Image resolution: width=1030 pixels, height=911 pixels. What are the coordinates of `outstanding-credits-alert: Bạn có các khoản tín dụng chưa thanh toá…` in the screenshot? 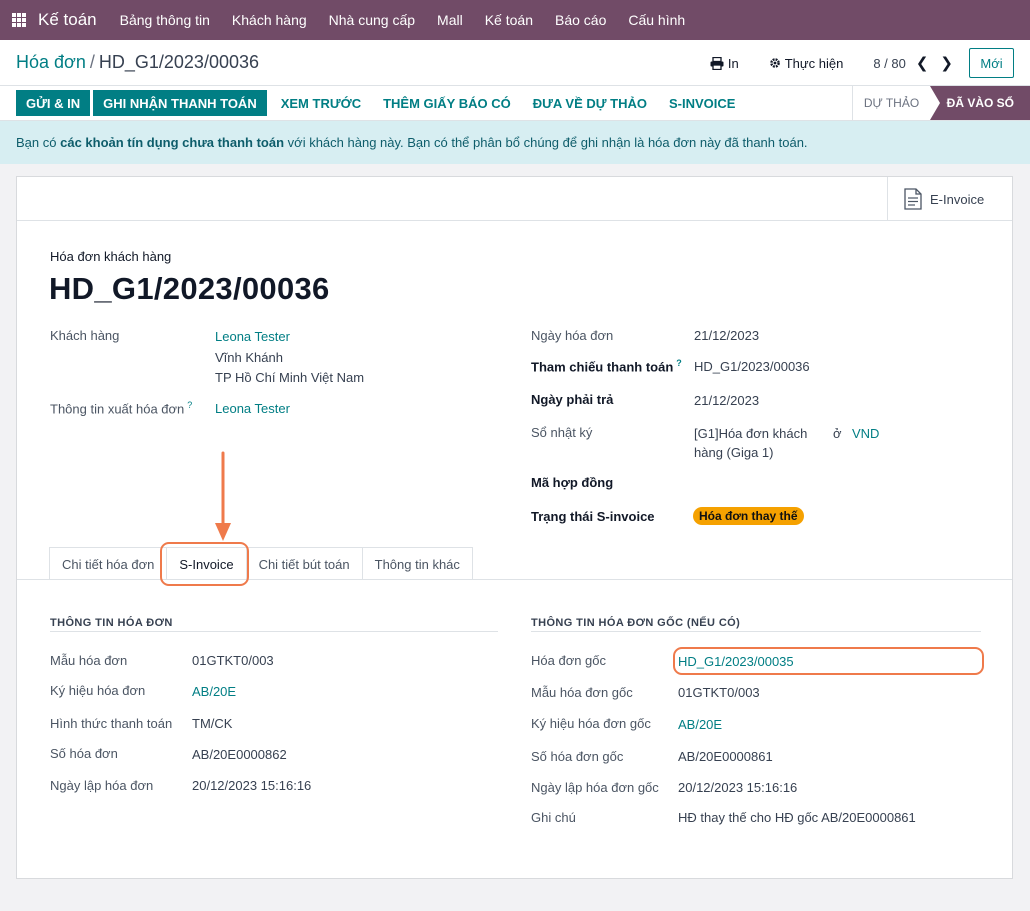 It's located at (515, 142).